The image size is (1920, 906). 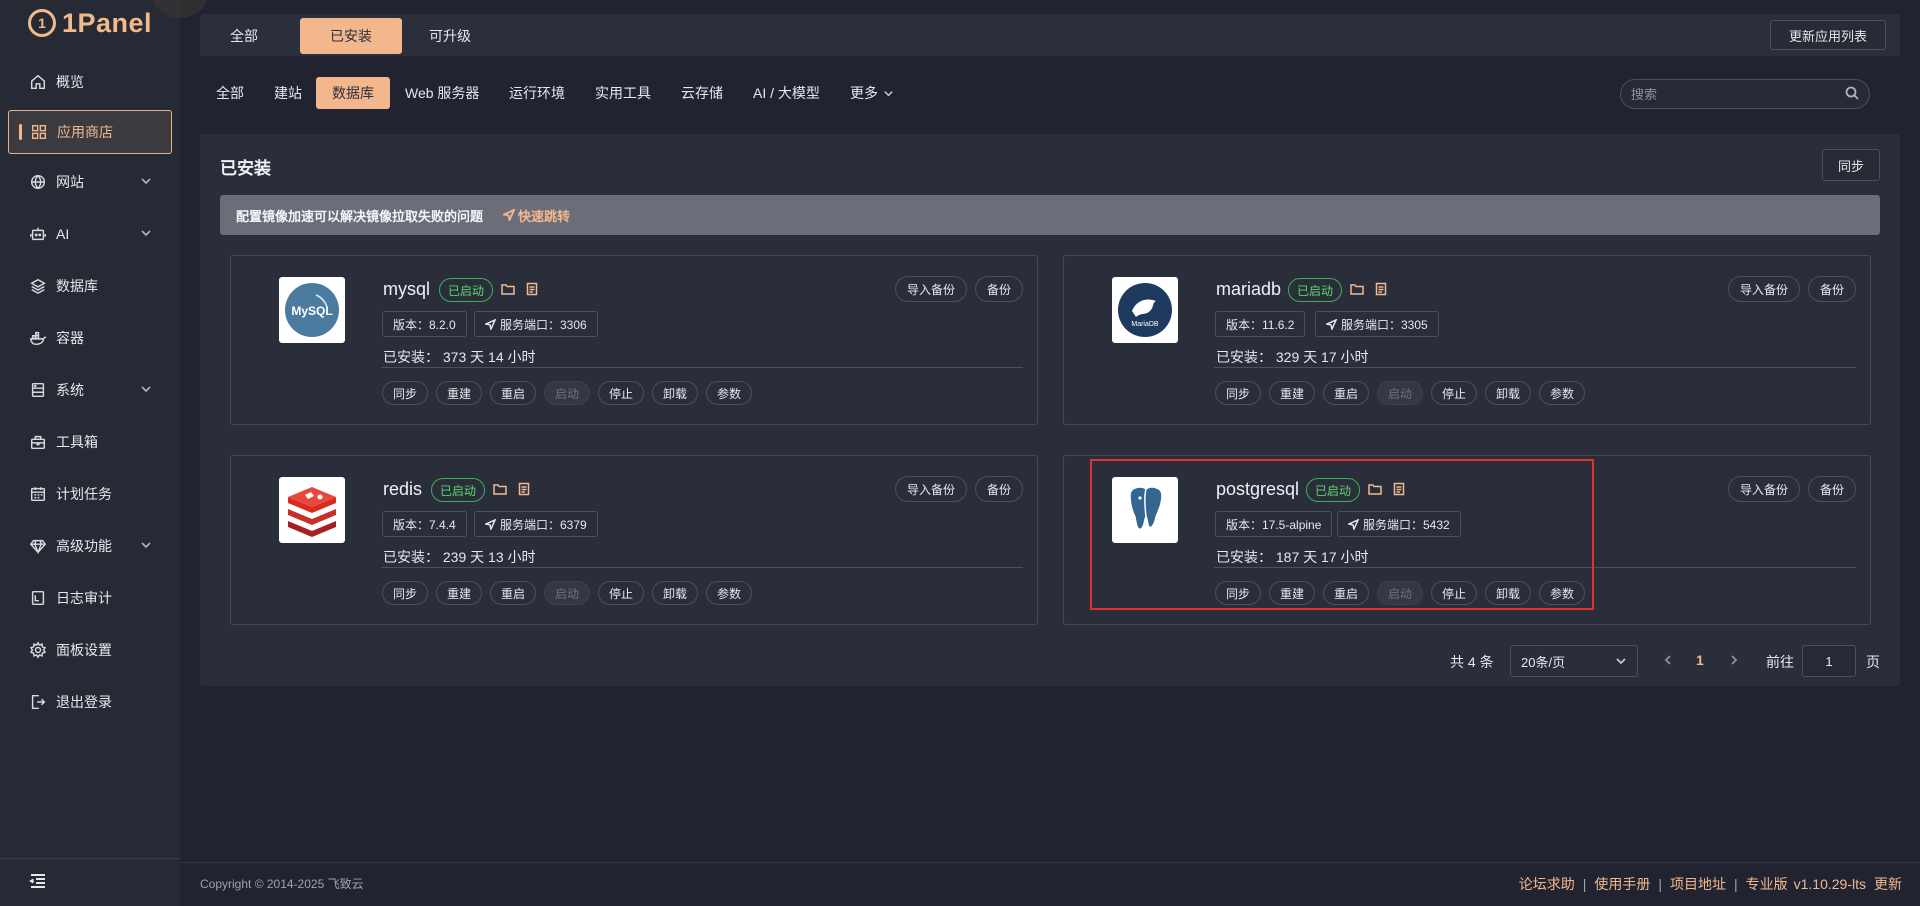 I want to click on sidebar-item-app-store: 应用商店, so click(x=90, y=132).